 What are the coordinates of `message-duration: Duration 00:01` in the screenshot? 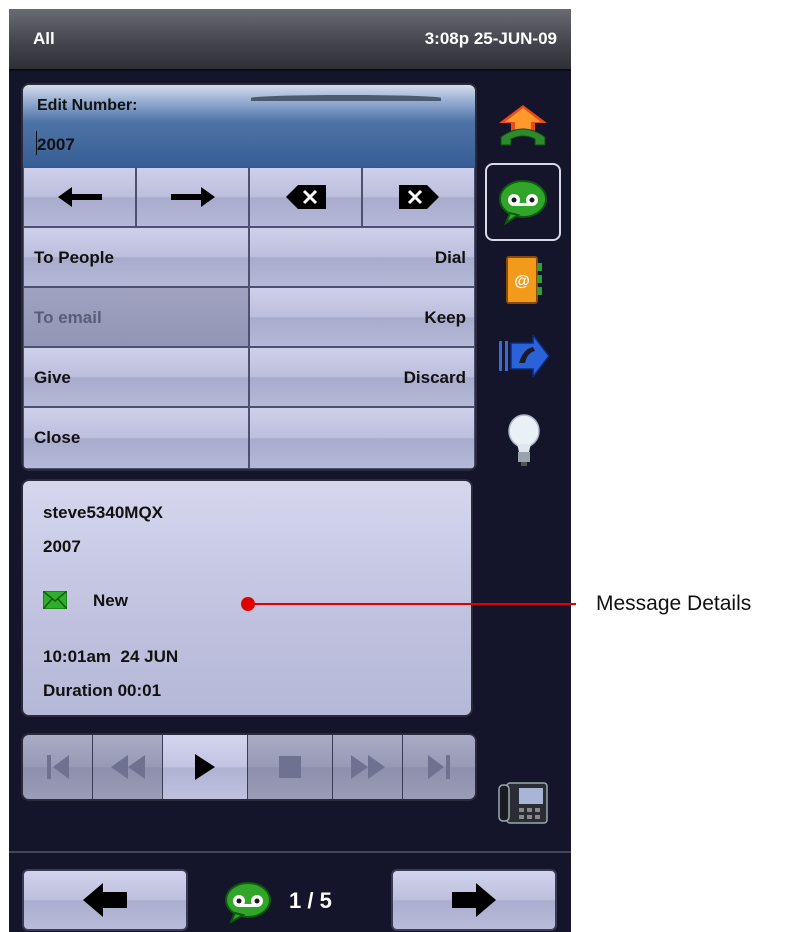 It's located at (102, 690).